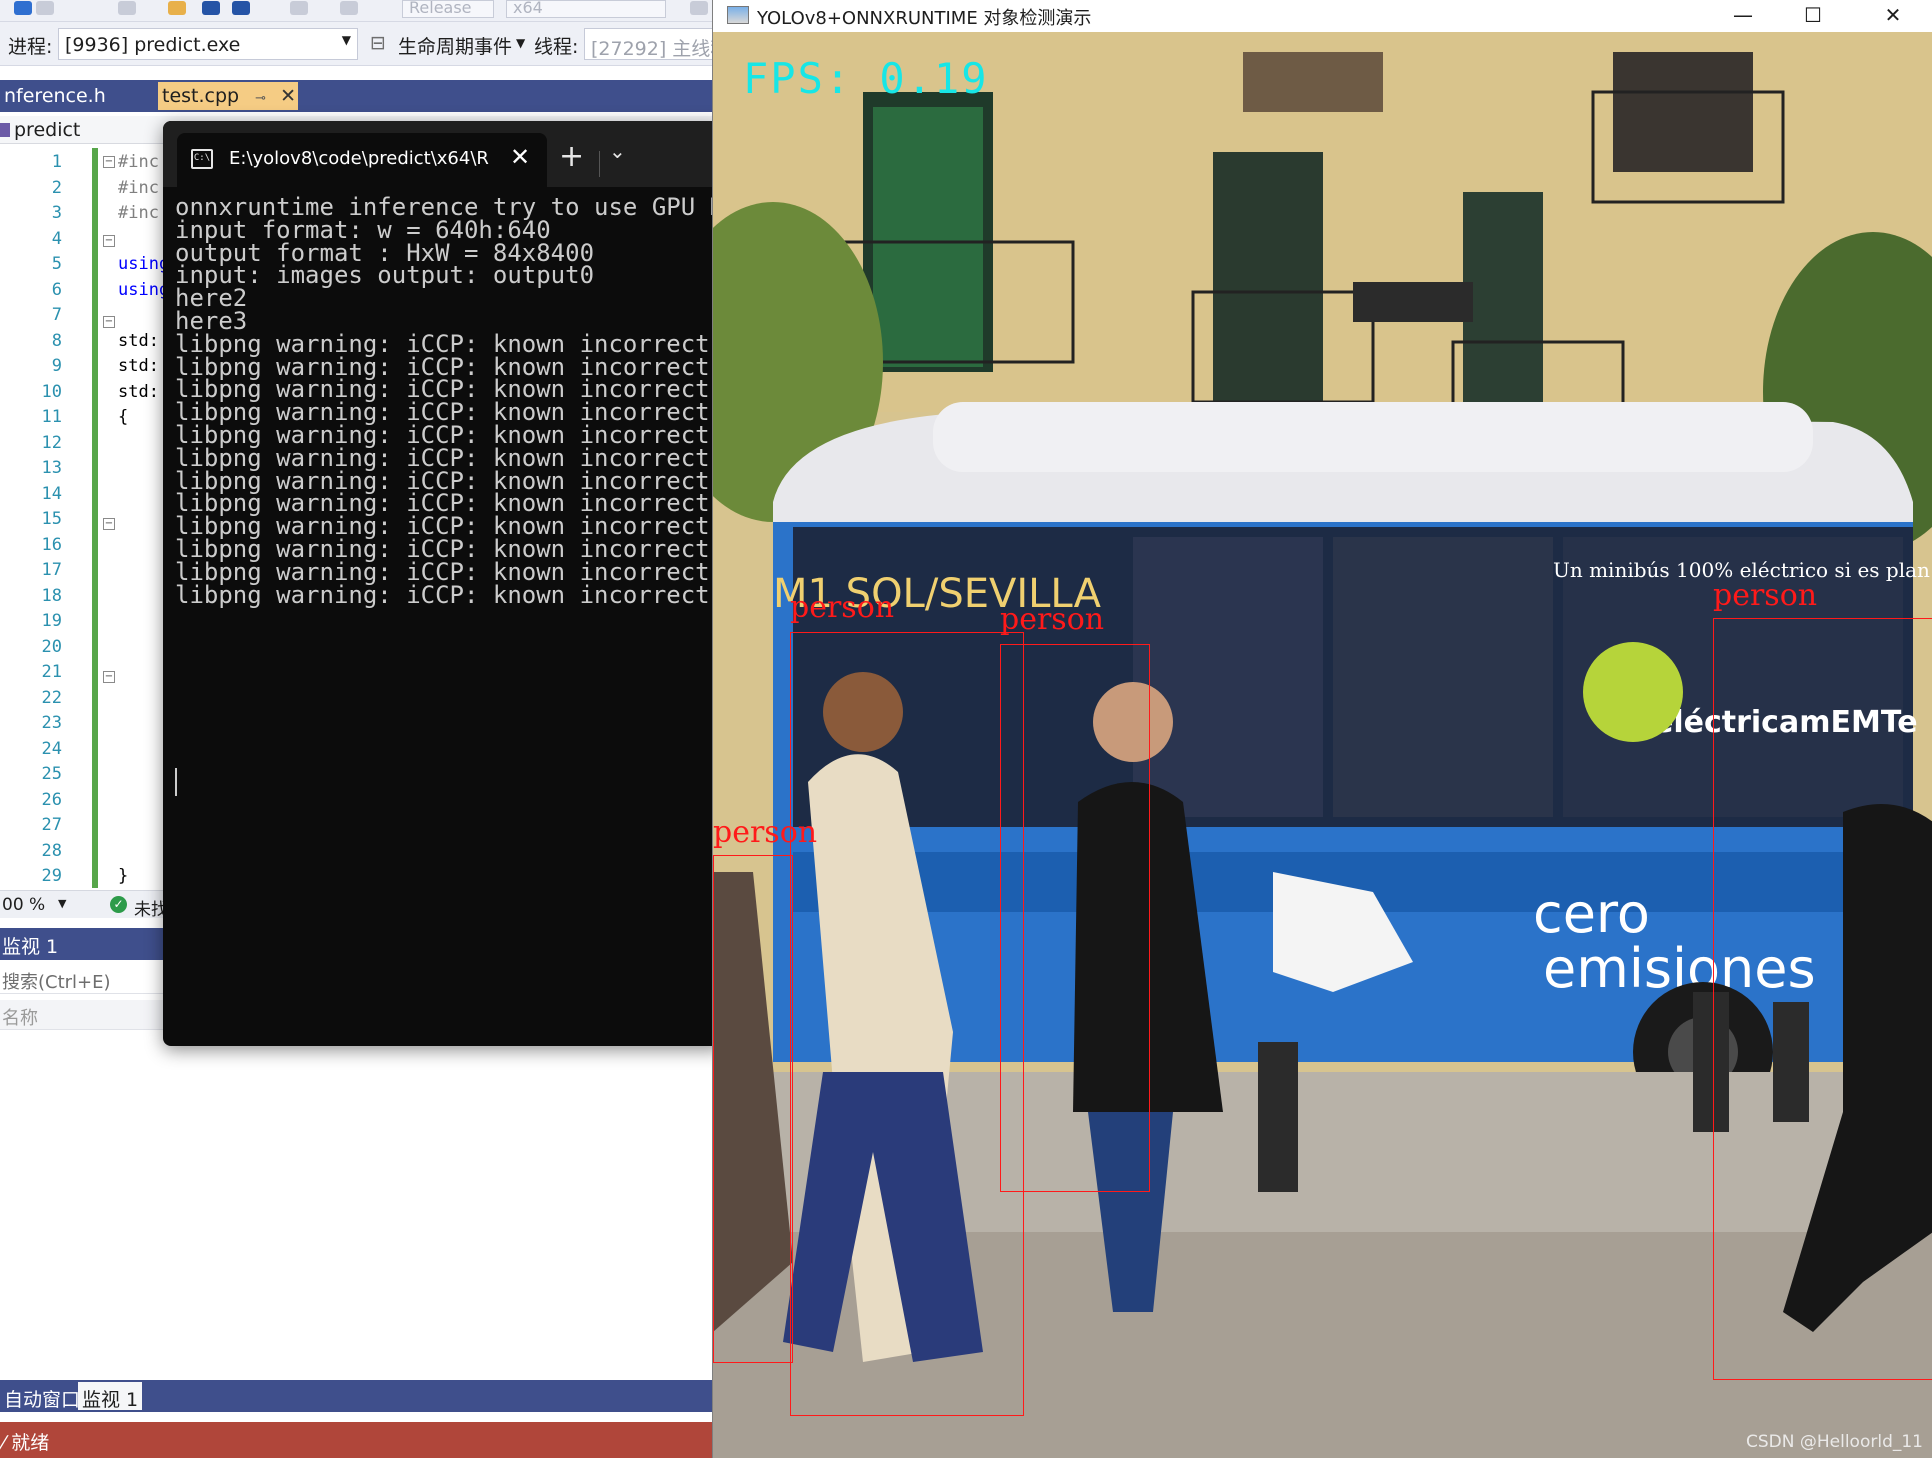 The width and height of the screenshot is (1932, 1458). I want to click on tab-inference-h: nference.h, so click(77, 96).